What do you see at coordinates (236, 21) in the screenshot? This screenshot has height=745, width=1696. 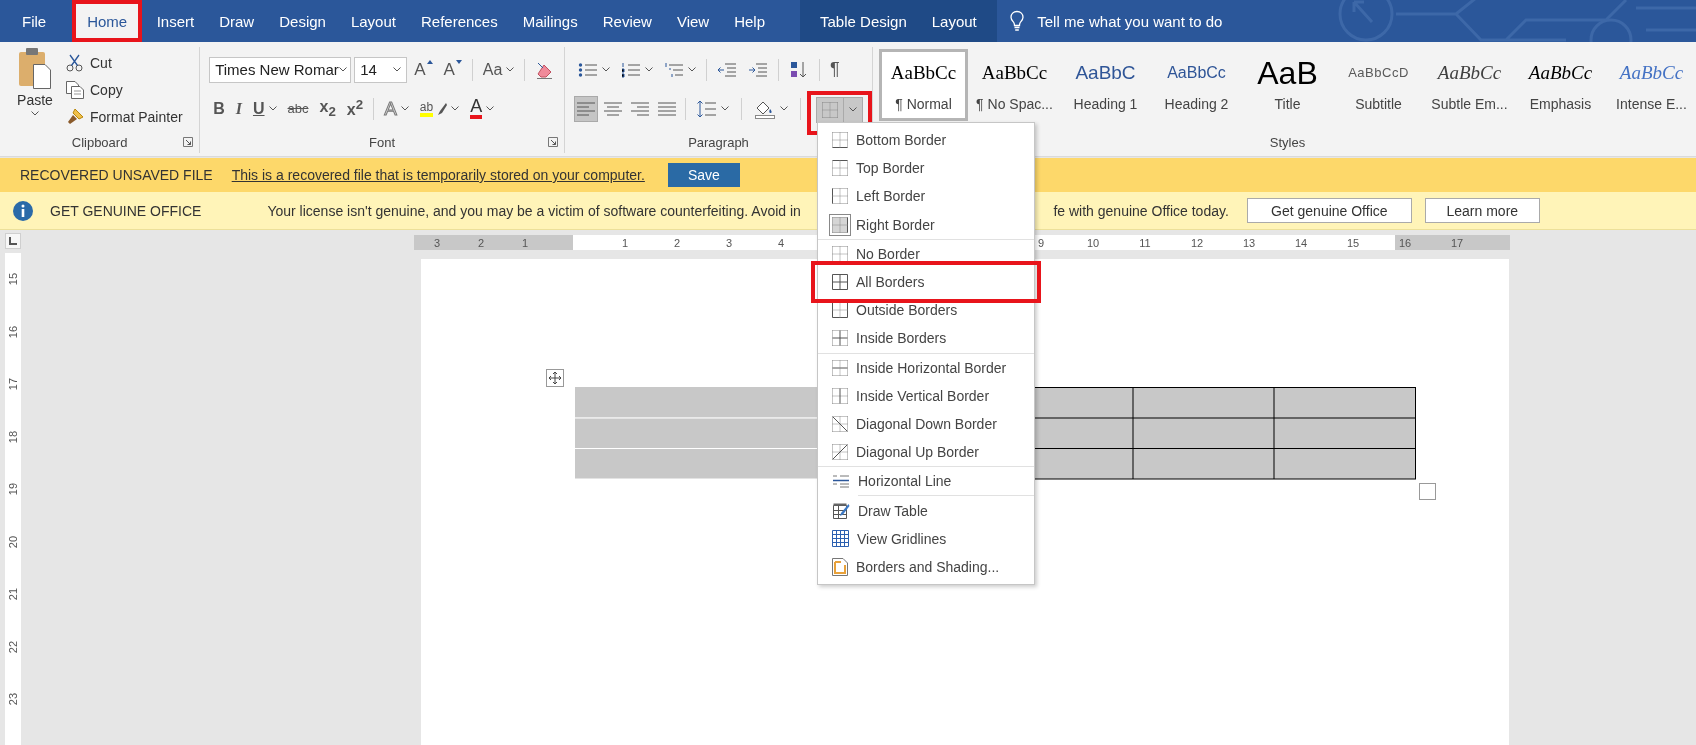 I see `ribbon-tab: Draw` at bounding box center [236, 21].